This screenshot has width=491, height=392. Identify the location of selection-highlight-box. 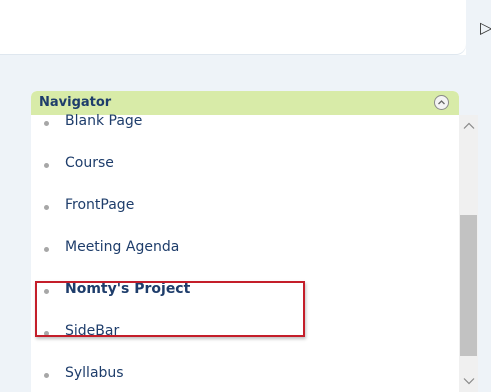
(170, 309).